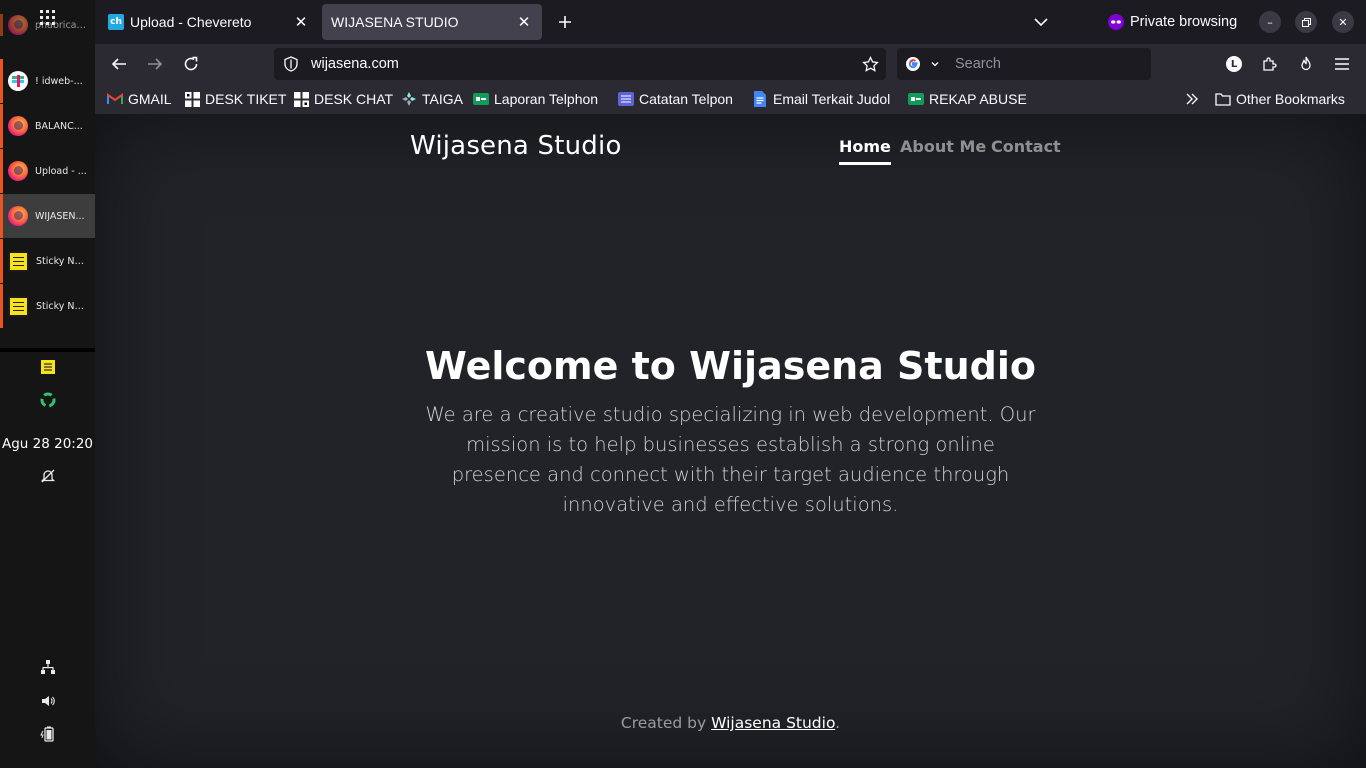  I want to click on plus-icon, so click(565, 22).